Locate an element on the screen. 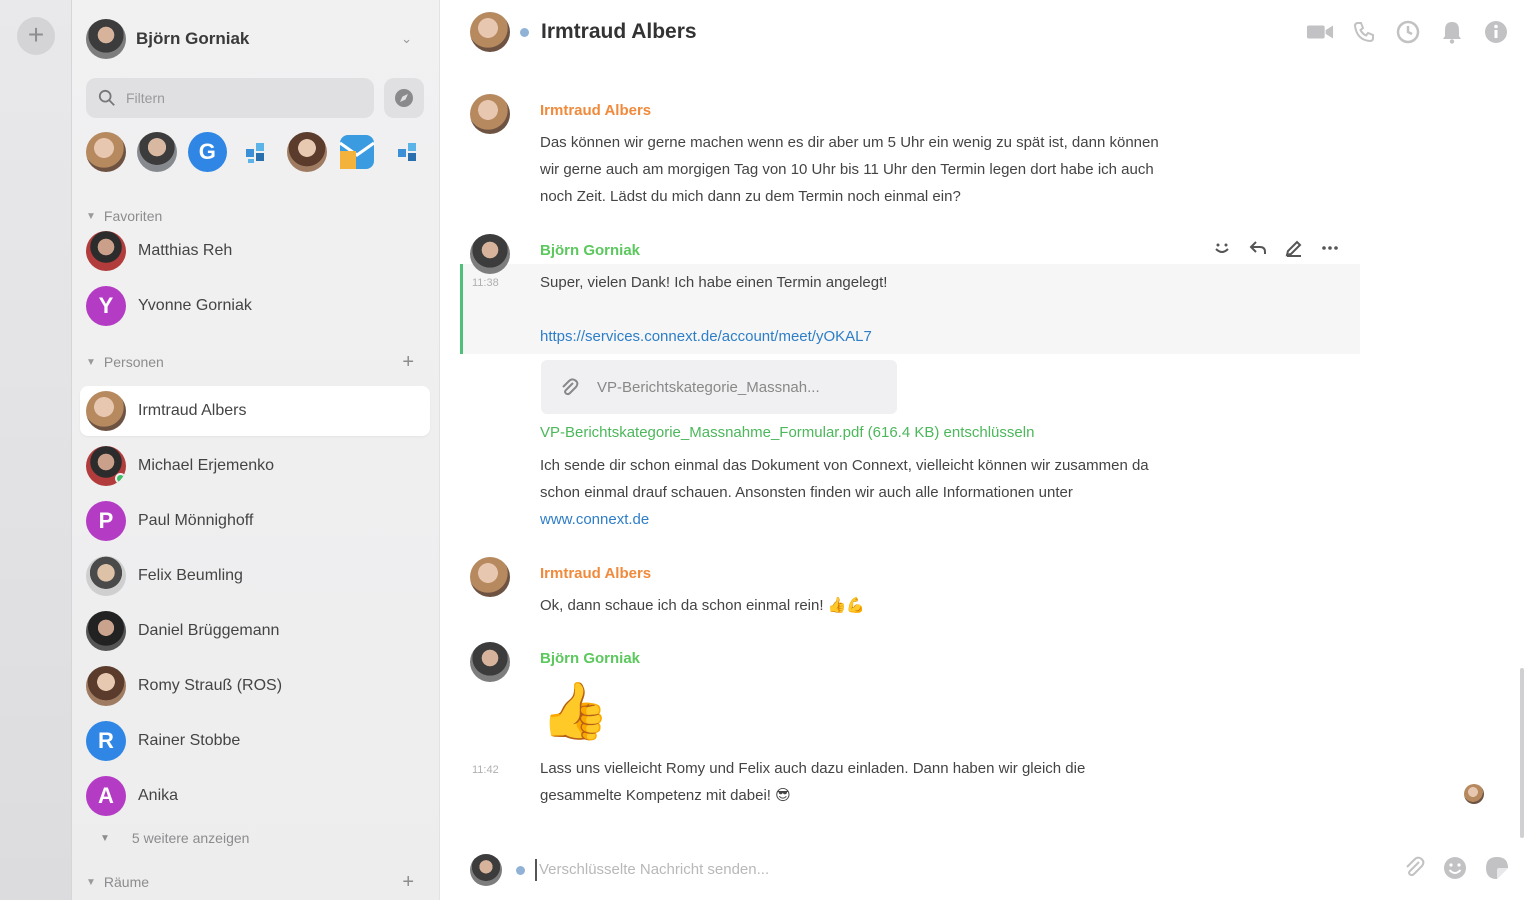 The height and width of the screenshot is (900, 1526). sidebar-item-daniel-brueggemann: Daniel Brüggemann is located at coordinates (255, 631).